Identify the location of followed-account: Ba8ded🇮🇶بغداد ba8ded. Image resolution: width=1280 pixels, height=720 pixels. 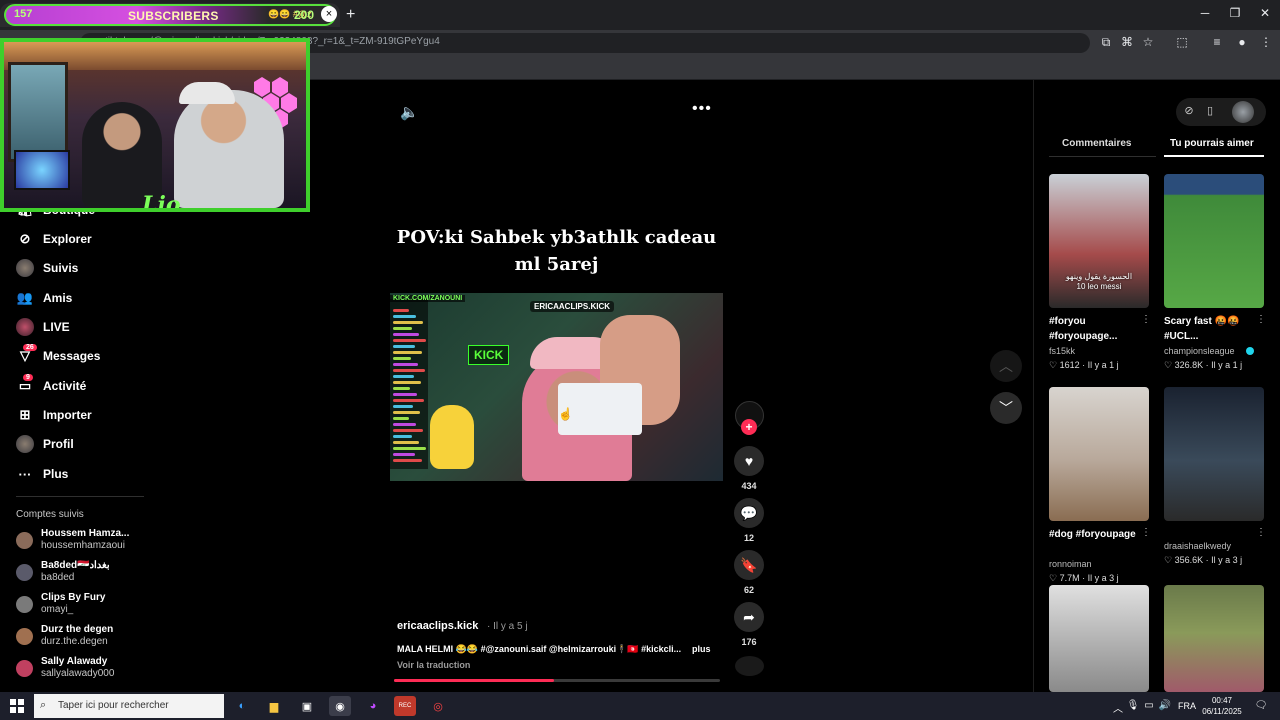
(81, 574).